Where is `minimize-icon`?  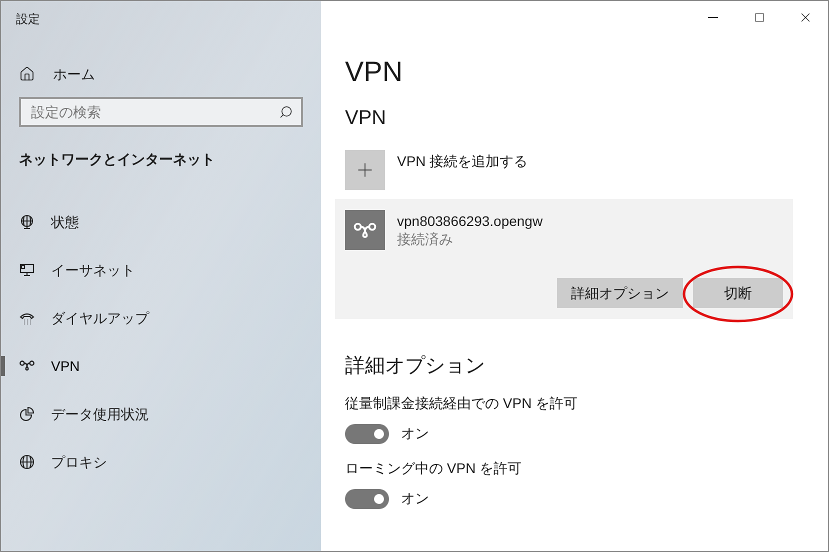
minimize-icon is located at coordinates (713, 17).